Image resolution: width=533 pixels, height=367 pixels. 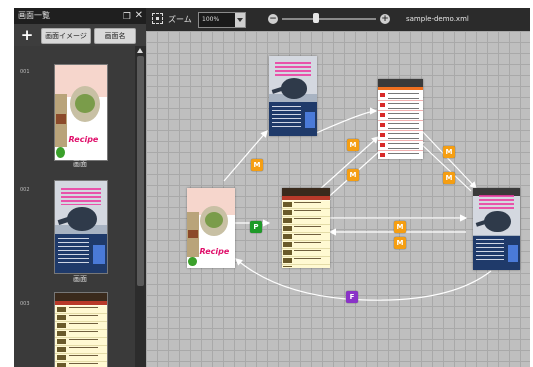 What do you see at coordinates (180, 19) in the screenshot?
I see `zoom-label: ズーム` at bounding box center [180, 19].